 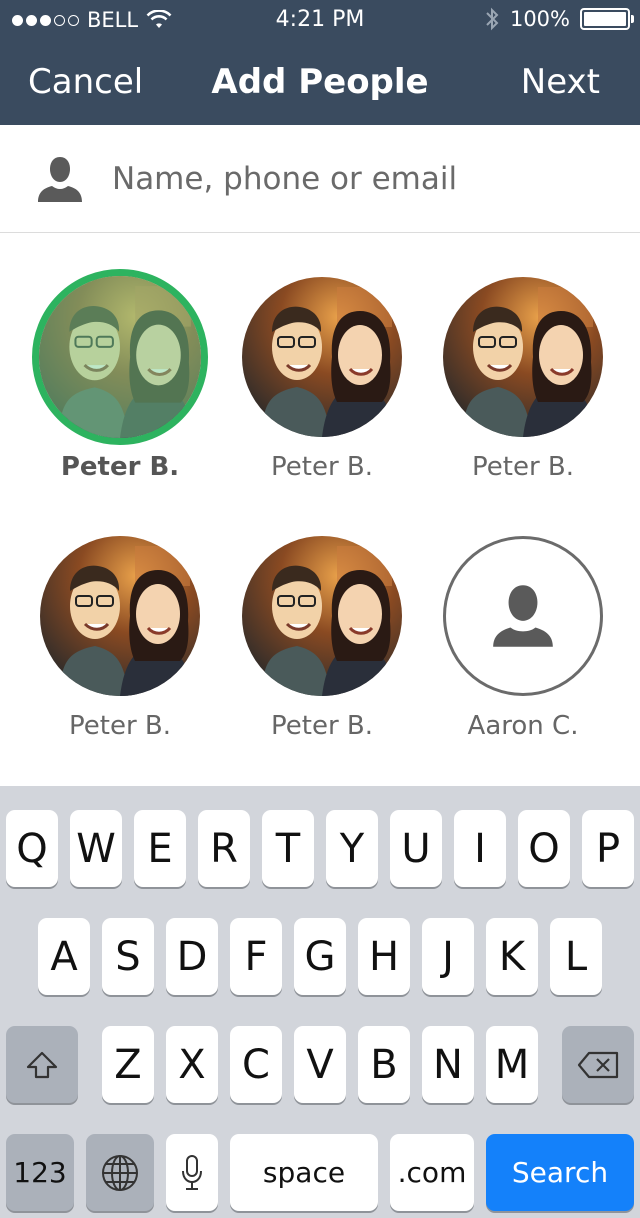 What do you see at coordinates (576, 956) in the screenshot?
I see `key-l: L` at bounding box center [576, 956].